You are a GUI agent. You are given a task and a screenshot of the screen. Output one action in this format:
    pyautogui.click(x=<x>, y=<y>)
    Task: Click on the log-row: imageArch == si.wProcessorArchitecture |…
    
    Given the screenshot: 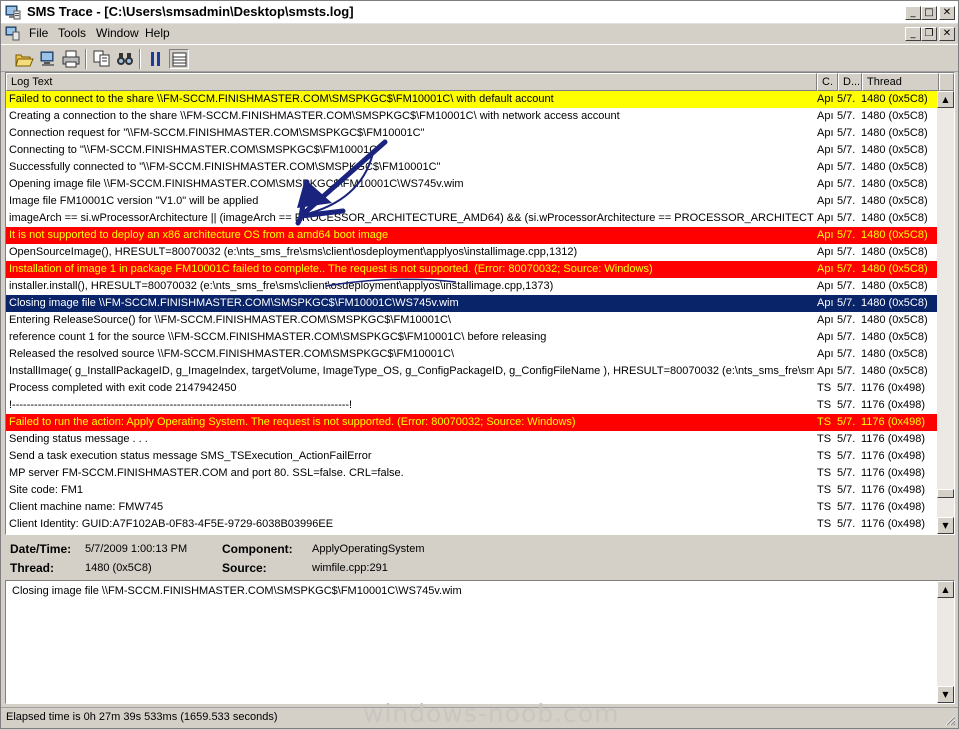 What is the action you would take?
    pyautogui.click(x=472, y=218)
    